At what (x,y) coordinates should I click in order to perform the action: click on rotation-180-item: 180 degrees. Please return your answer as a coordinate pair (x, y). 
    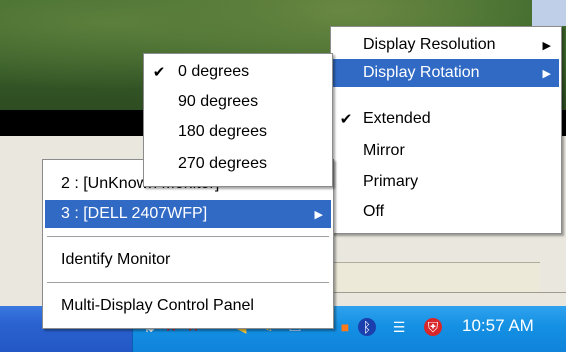
    Looking at the image, I should click on (238, 132).